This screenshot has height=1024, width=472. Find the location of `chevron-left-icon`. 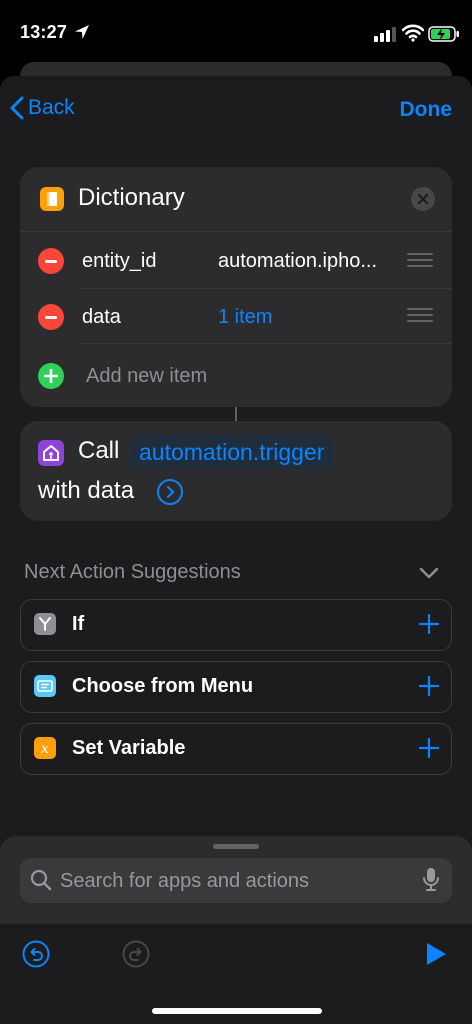

chevron-left-icon is located at coordinates (17, 108).